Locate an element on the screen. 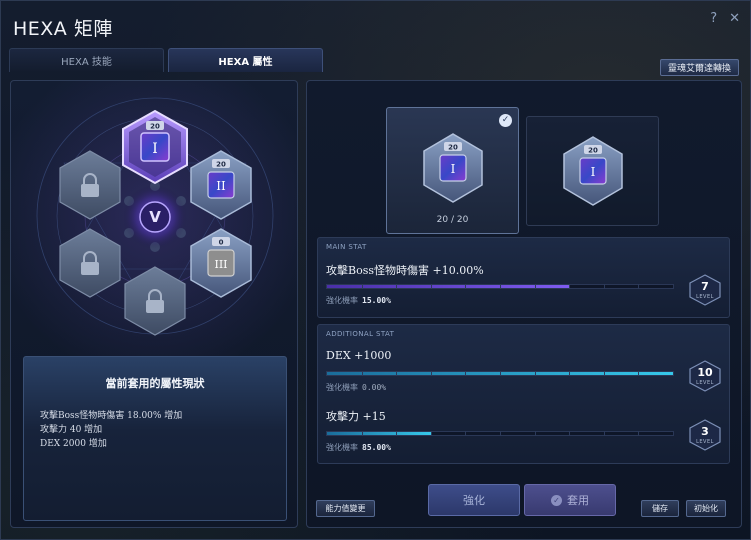  svg-text: II is located at coordinates (221, 186).